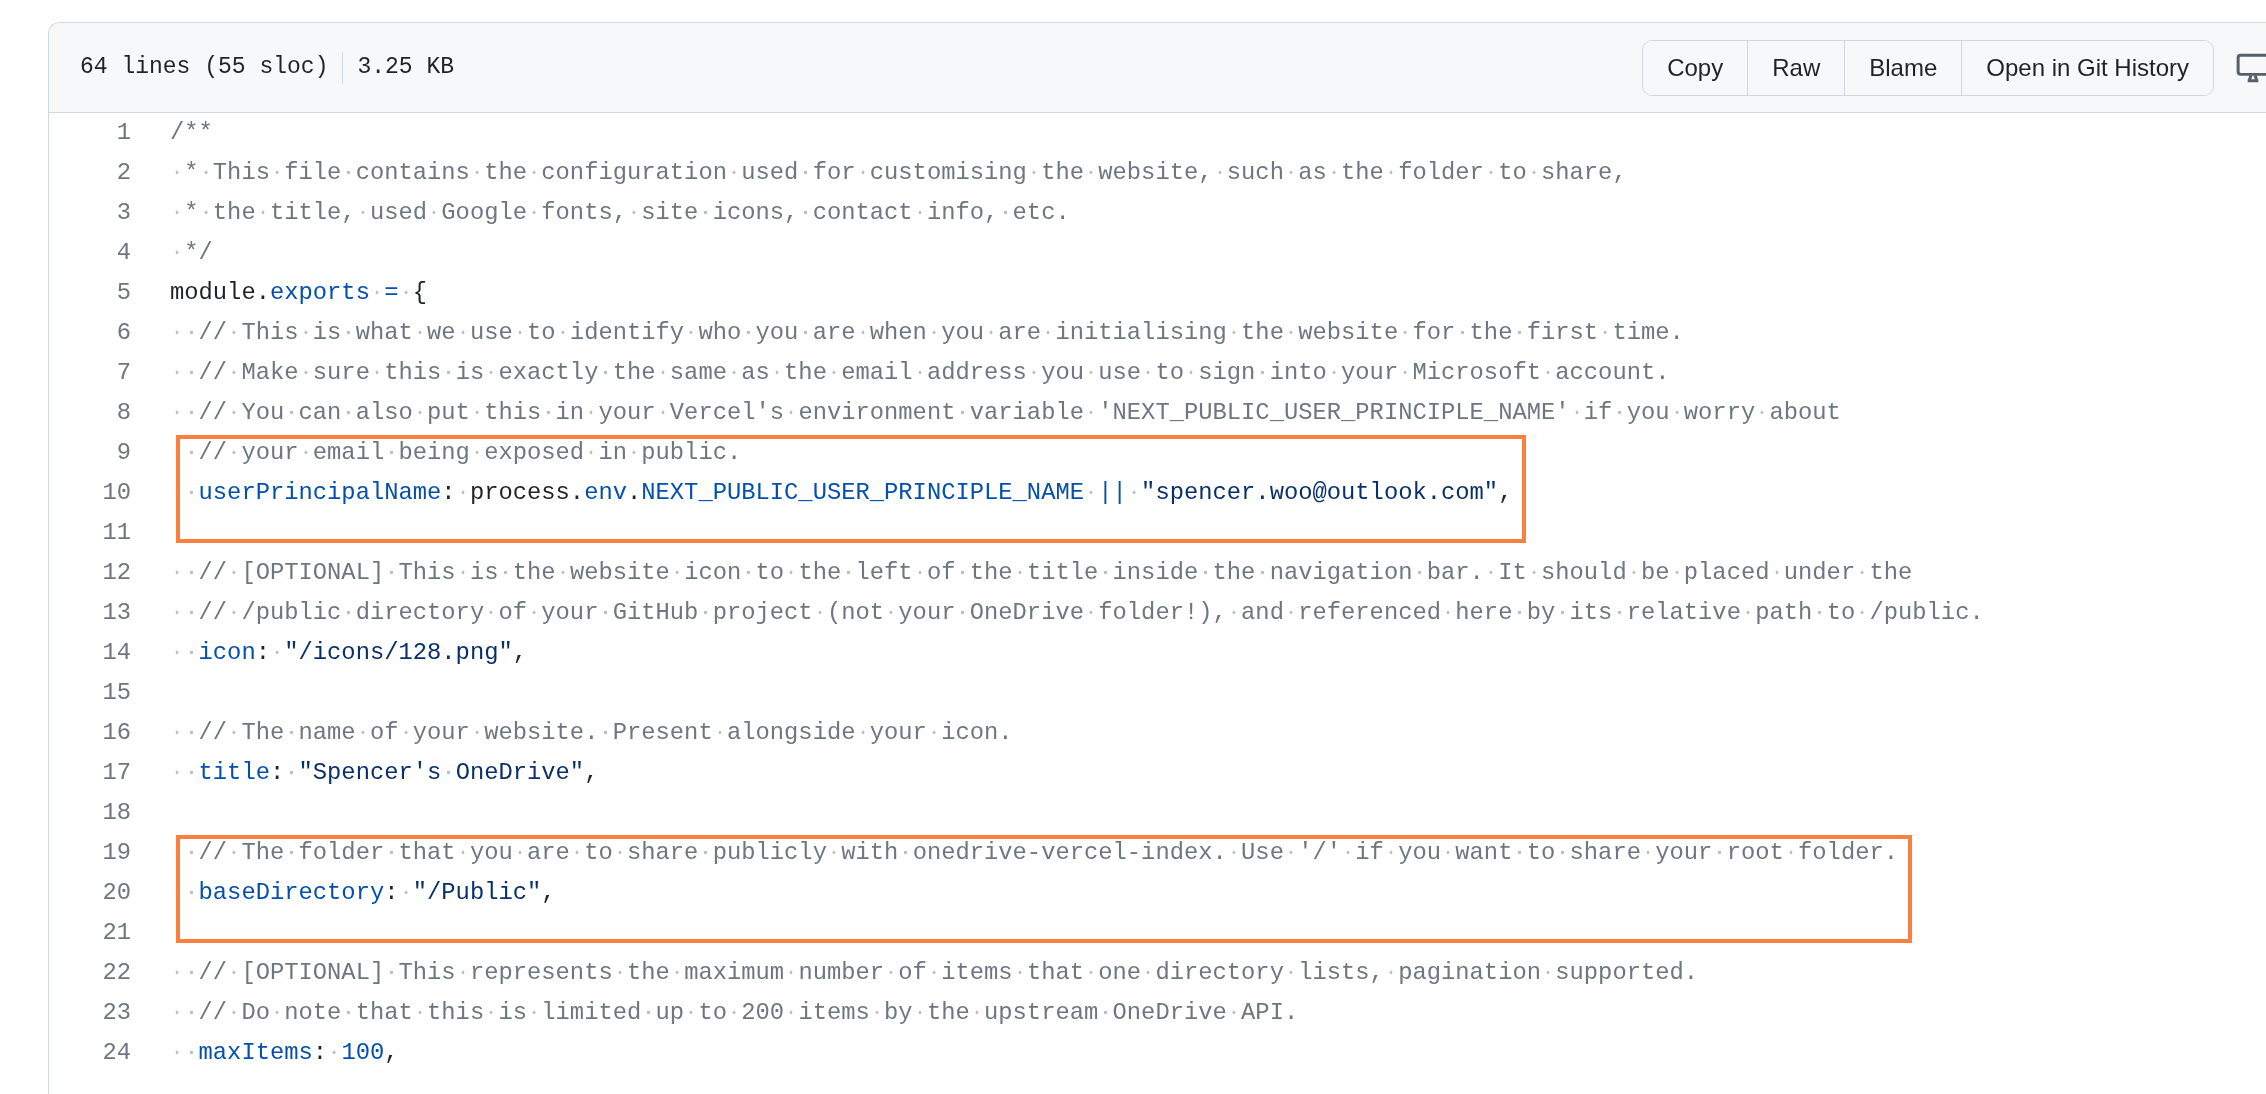  What do you see at coordinates (123, 213) in the screenshot?
I see `line-number: 3` at bounding box center [123, 213].